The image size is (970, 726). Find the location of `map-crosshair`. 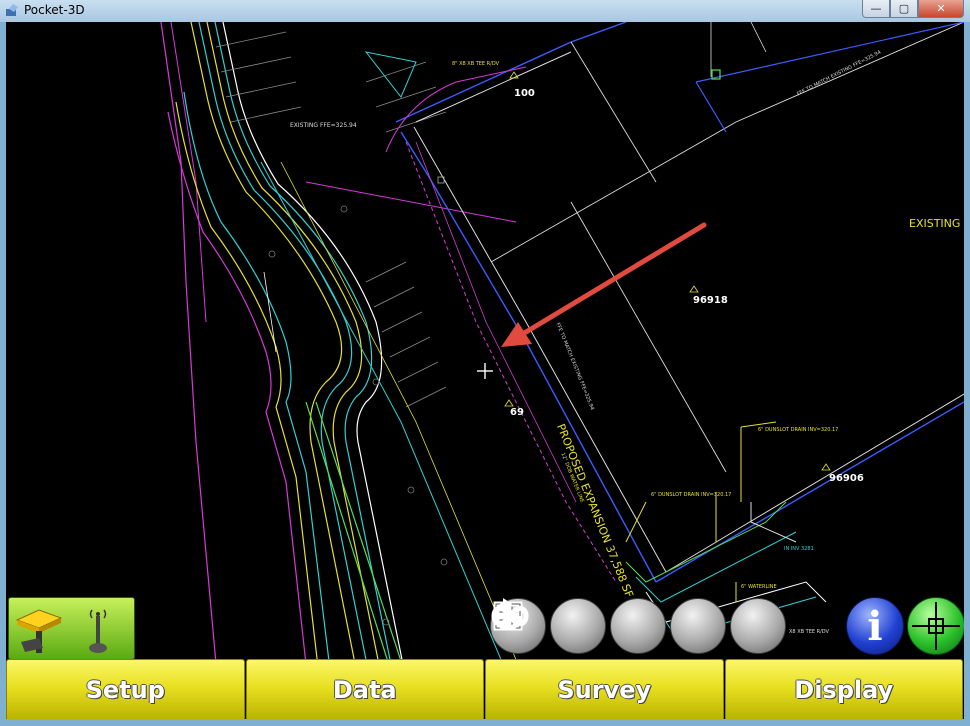

map-crosshair is located at coordinates (485, 371).